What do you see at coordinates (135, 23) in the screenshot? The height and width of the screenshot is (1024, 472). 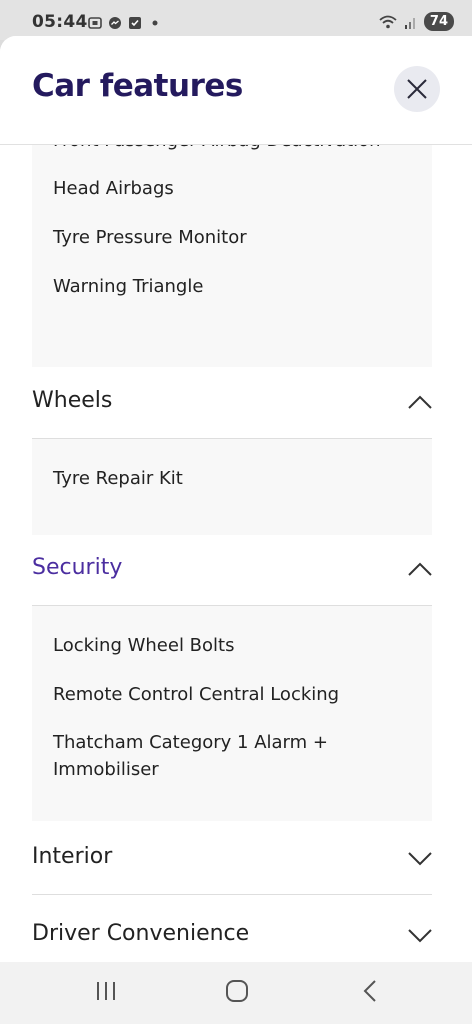 I see `checkbox-icon` at bounding box center [135, 23].